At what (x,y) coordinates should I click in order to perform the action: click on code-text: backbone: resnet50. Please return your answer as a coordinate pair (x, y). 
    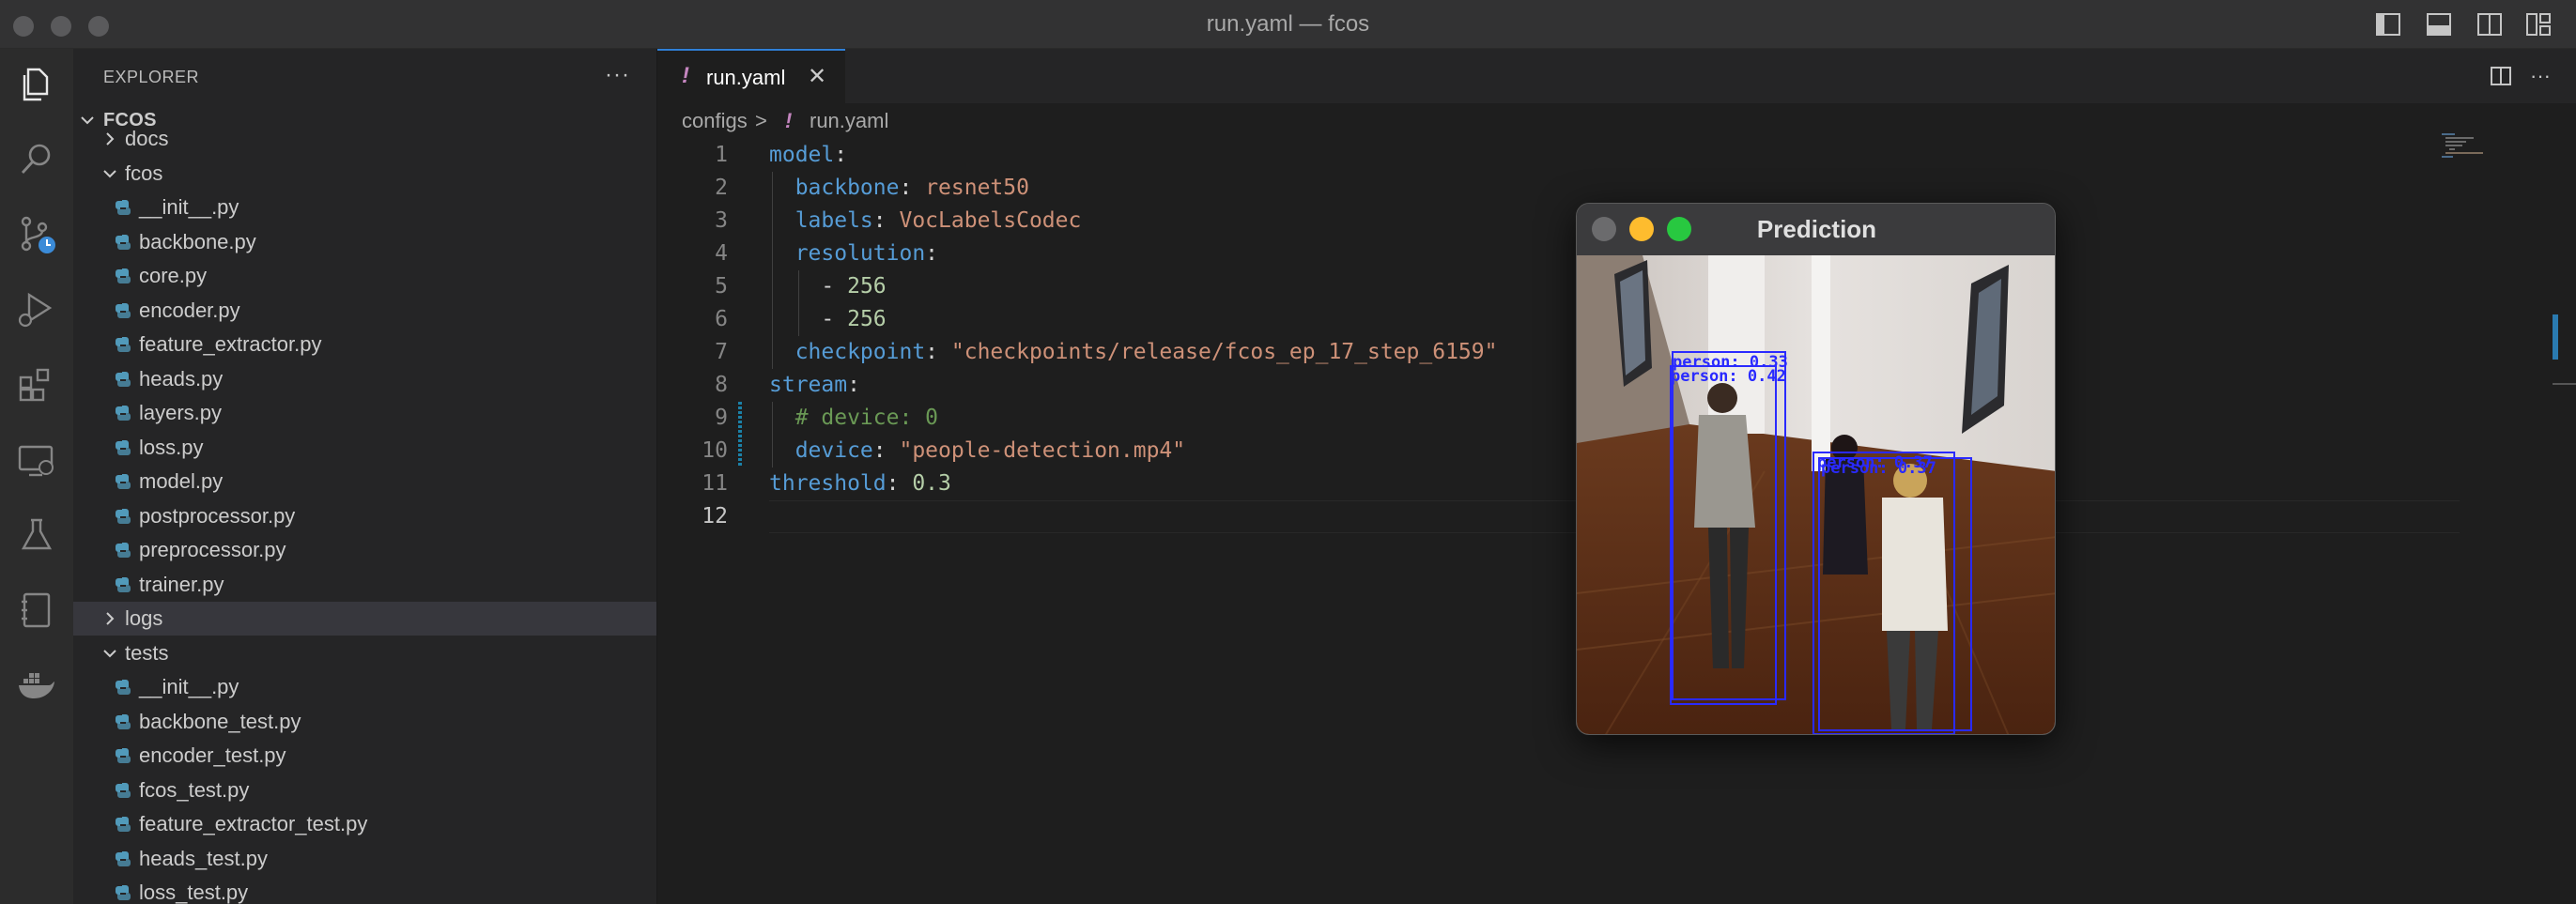
    Looking at the image, I should click on (899, 188).